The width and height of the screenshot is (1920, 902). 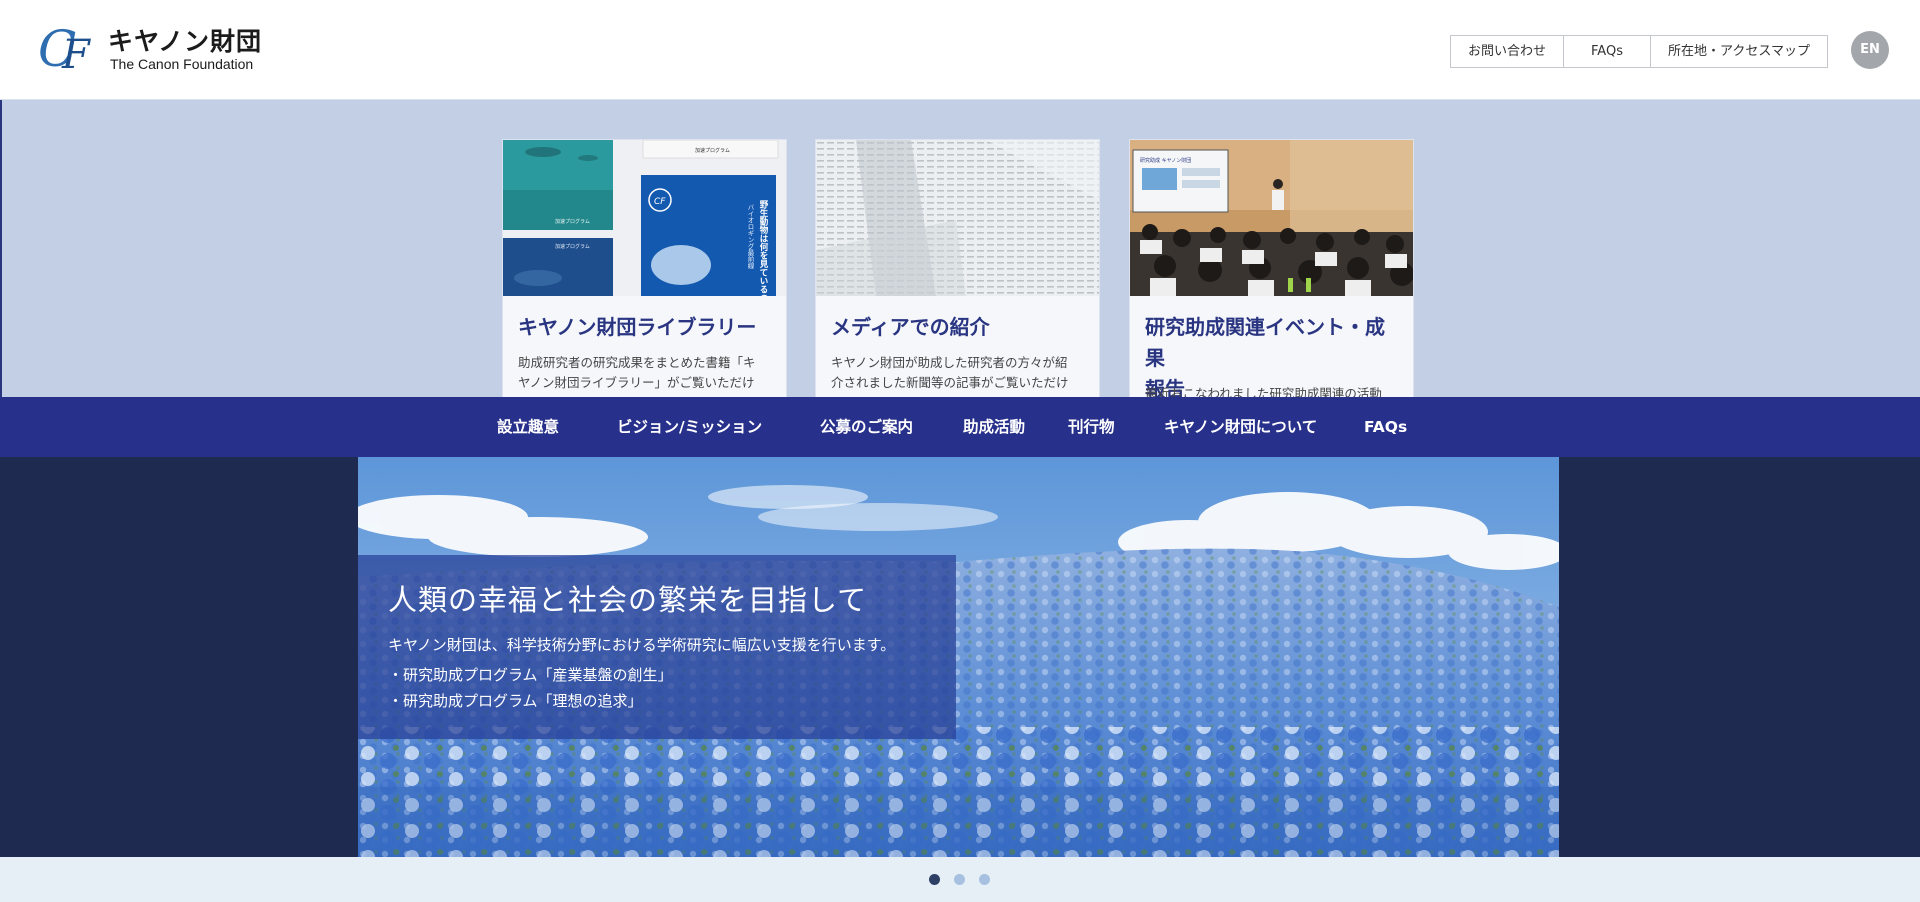 What do you see at coordinates (763, 248) in the screenshot?
I see `book-vertical-title: 野生動物は何を見ているのか` at bounding box center [763, 248].